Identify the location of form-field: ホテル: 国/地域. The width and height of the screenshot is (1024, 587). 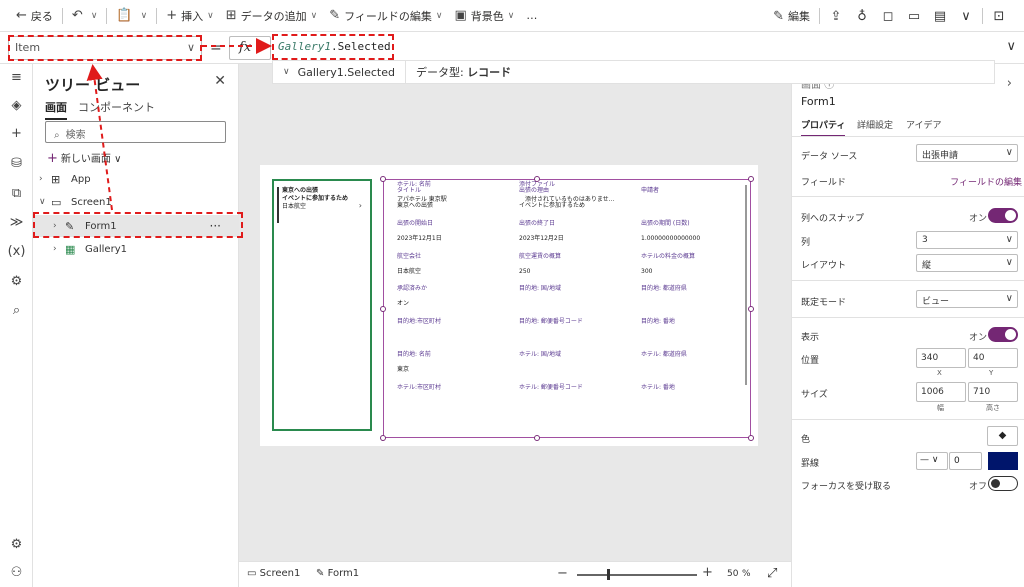
(576, 357).